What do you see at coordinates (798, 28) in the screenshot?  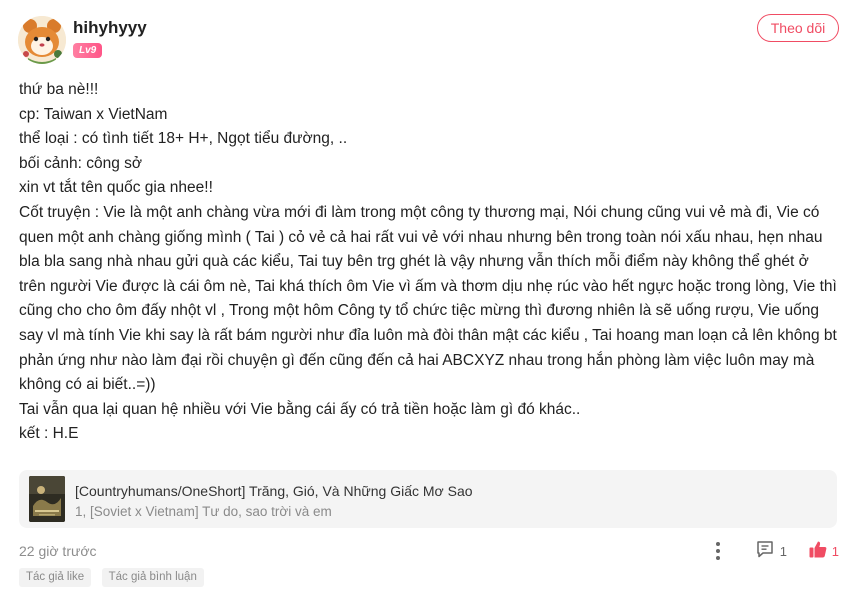 I see `follow-button: Theo dõi` at bounding box center [798, 28].